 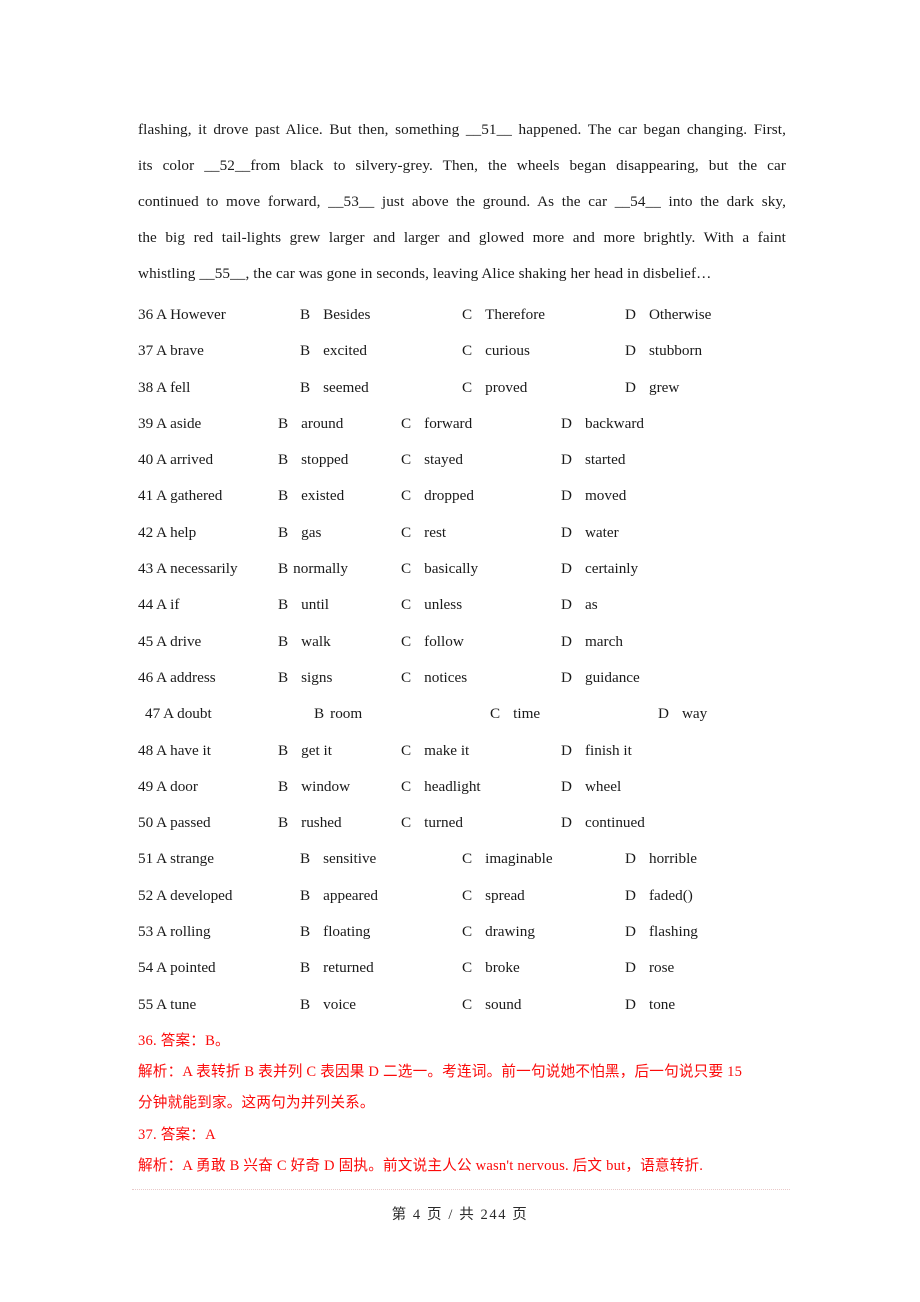 I want to click on option-a-51: 51 A strange, so click(x=176, y=859).